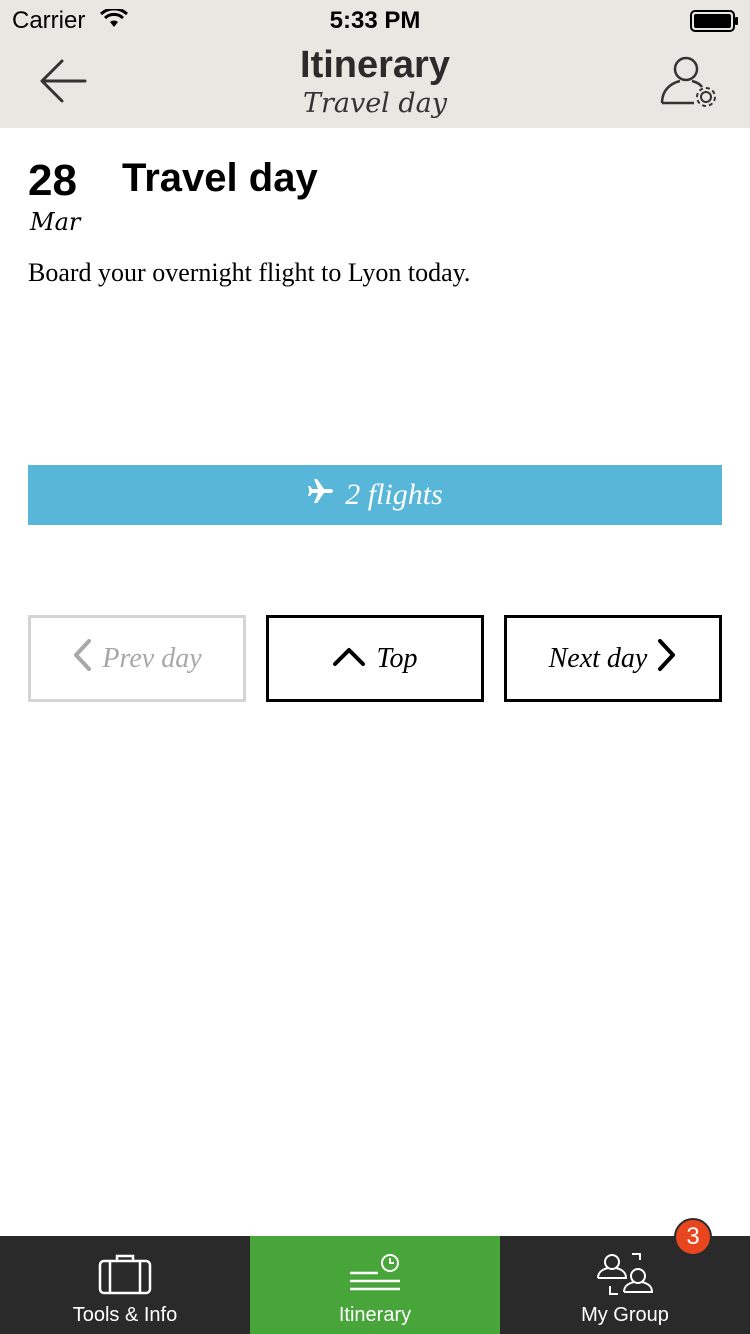 This screenshot has height=1334, width=750. Describe the element at coordinates (321, 495) in the screenshot. I see `airplane-icon` at that location.